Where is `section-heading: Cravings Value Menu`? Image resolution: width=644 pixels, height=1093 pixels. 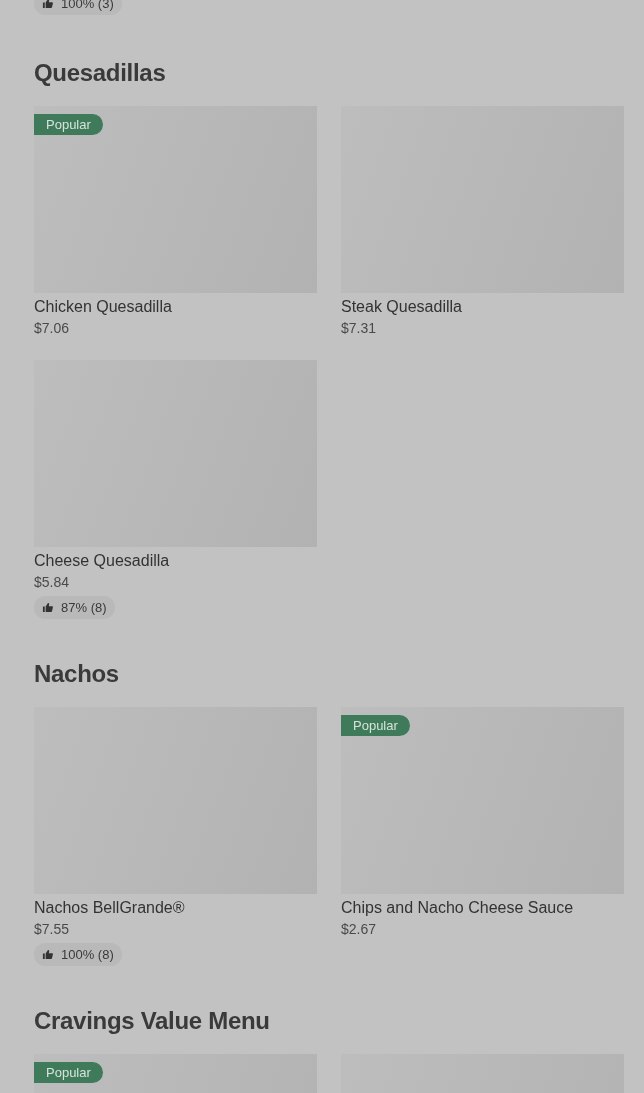 section-heading: Cravings Value Menu is located at coordinates (152, 1021).